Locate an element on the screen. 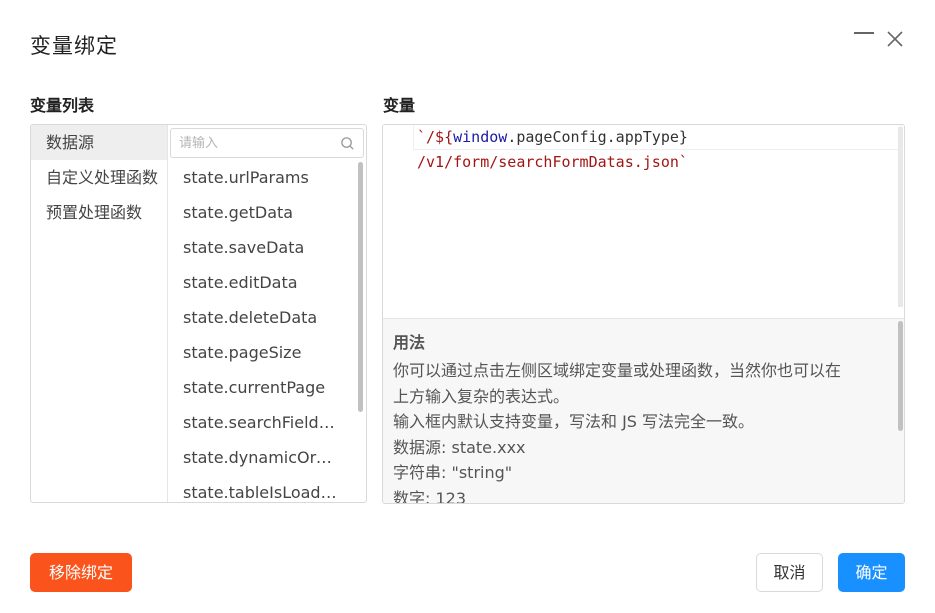 This screenshot has width=935, height=613. usage-line: 输入框内默认支持变量，写法和 JS 写法完全一致。 is located at coordinates (574, 421).